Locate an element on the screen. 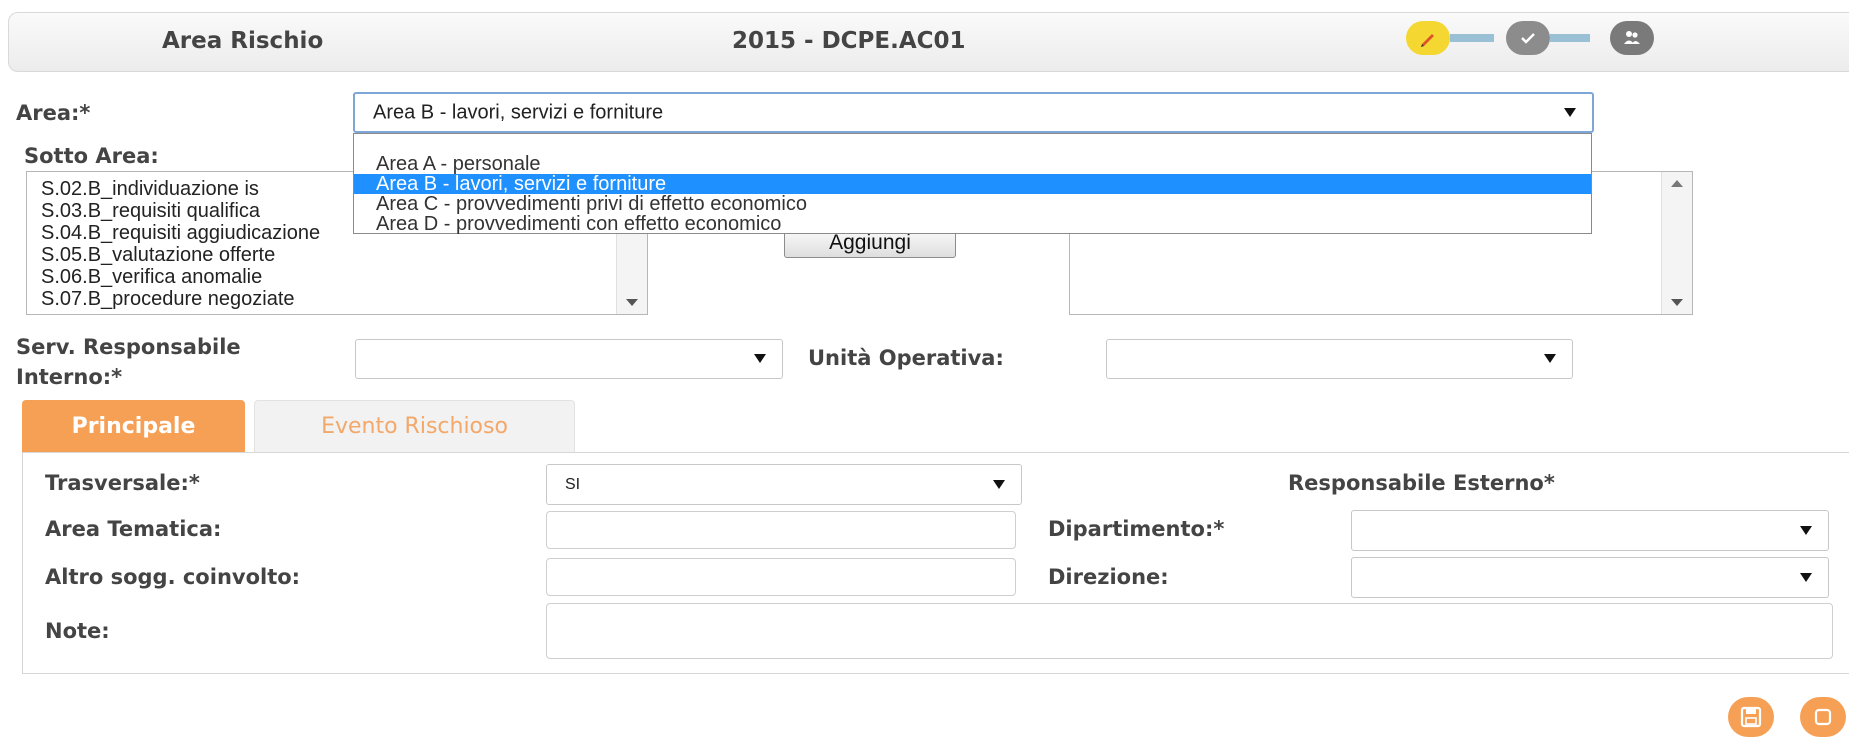 This screenshot has width=1849, height=737. serv-responsabile-label-line1: Serv. Responsabile is located at coordinates (128, 347).